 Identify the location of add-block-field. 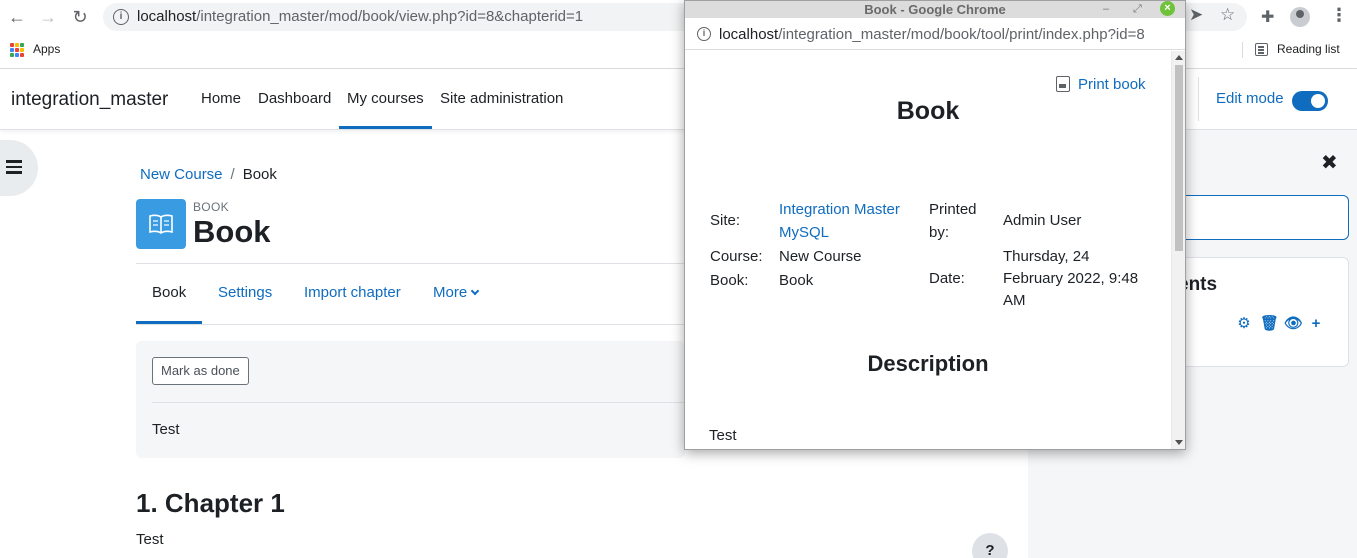
(1263, 217).